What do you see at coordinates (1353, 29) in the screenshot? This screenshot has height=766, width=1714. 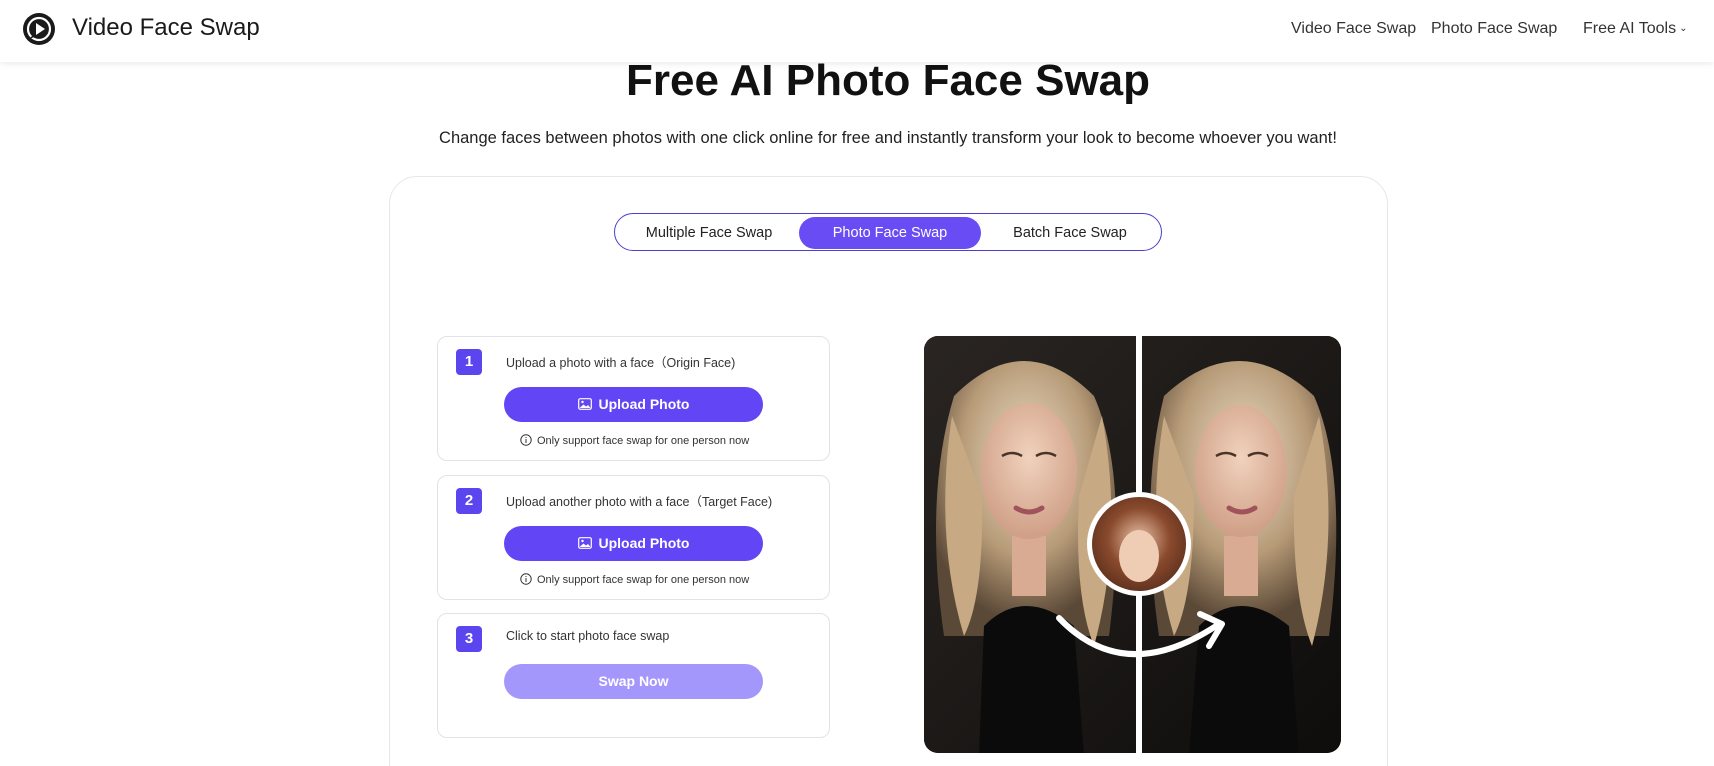 I see `nav-video-face-swap: Video Face Swap` at bounding box center [1353, 29].